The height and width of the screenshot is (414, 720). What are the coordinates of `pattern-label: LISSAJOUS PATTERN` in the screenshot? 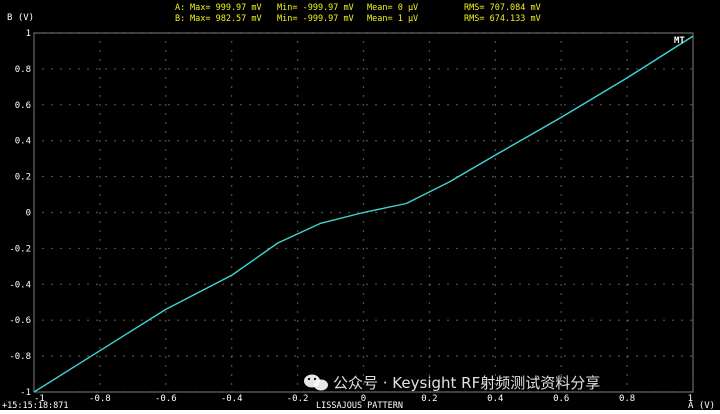 It's located at (359, 405).